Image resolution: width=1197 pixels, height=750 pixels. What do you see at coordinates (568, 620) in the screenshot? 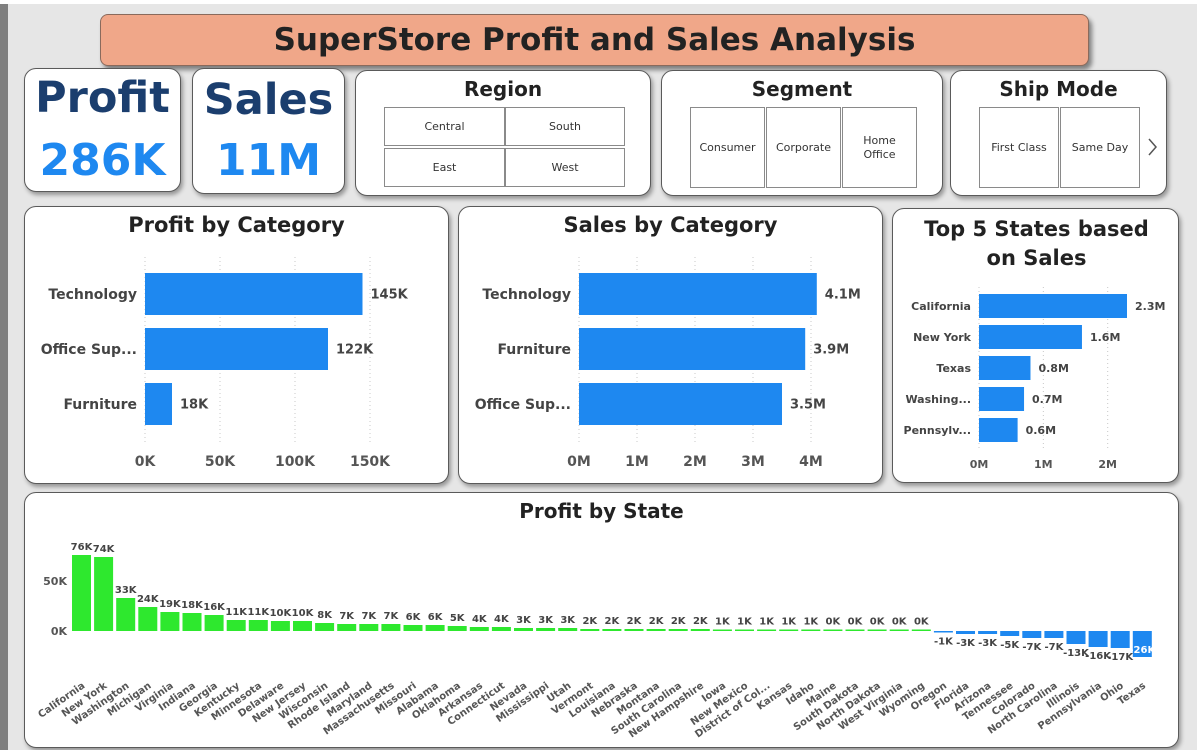
I see `data-label: 3K` at bounding box center [568, 620].